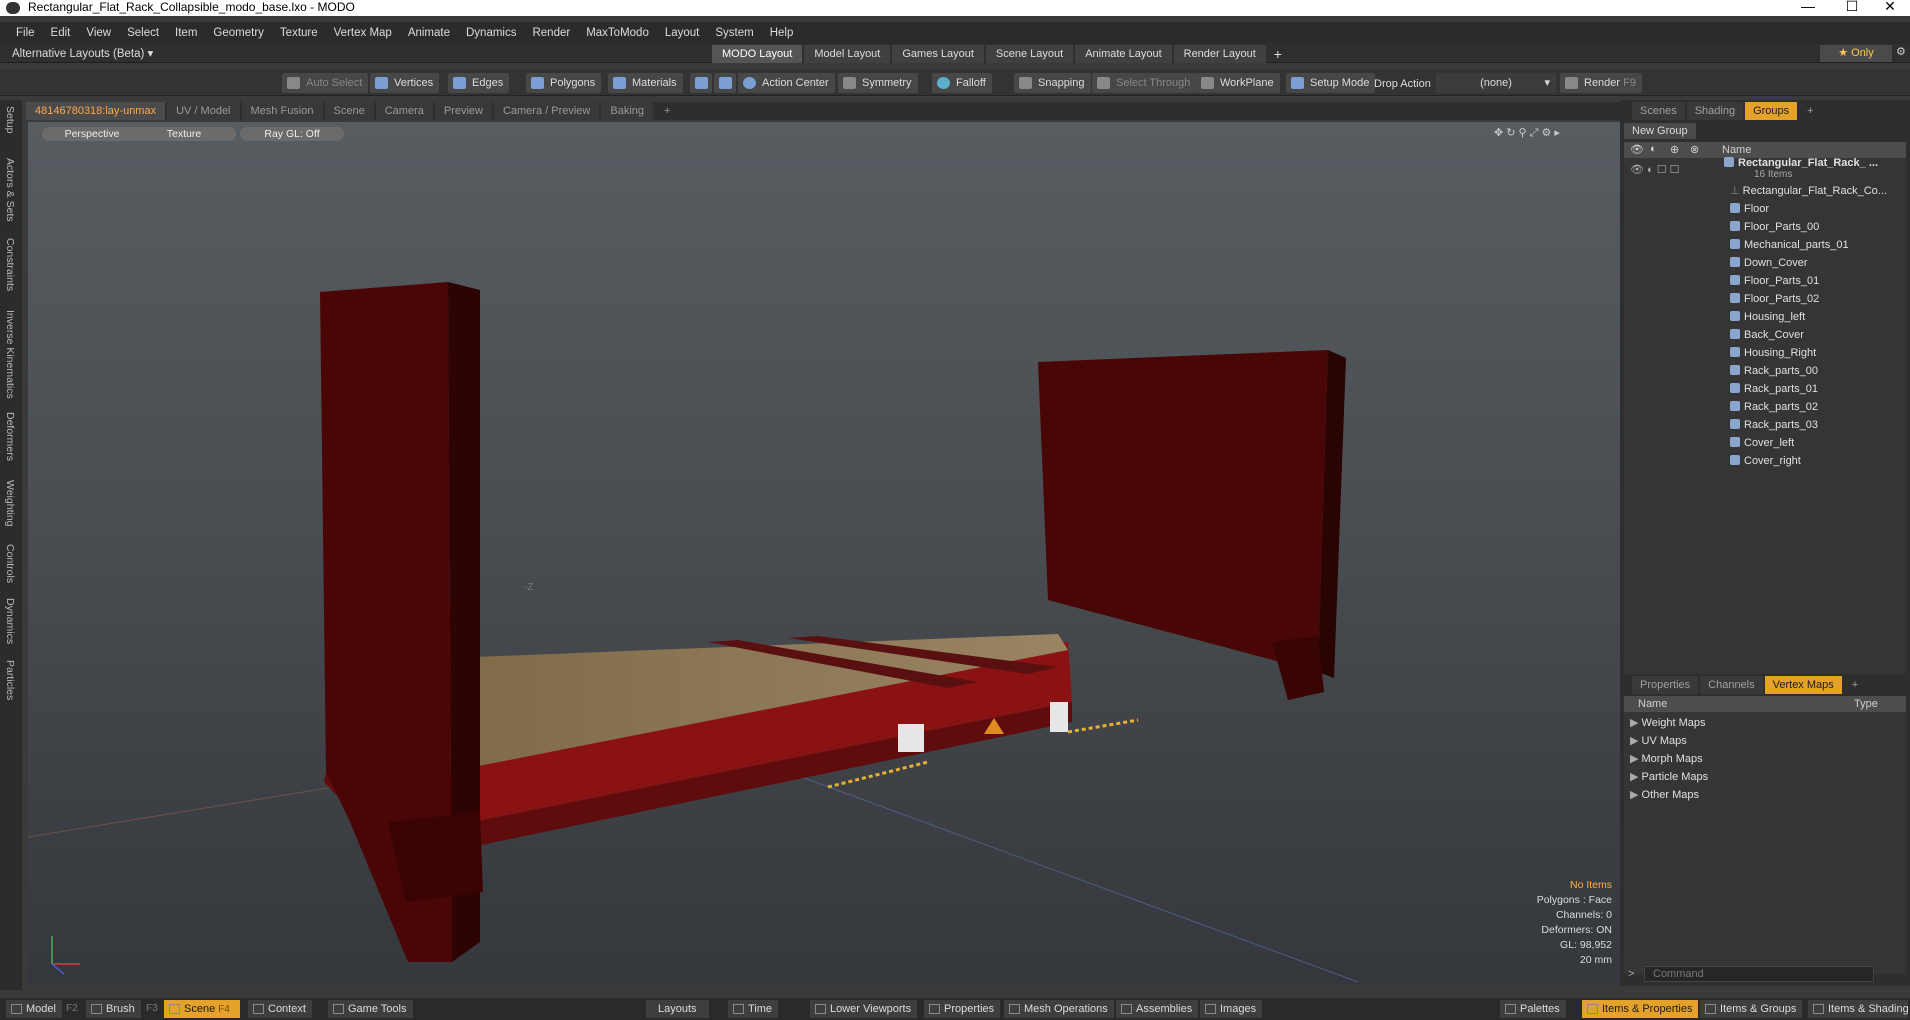 This screenshot has height=1020, width=1910. Describe the element at coordinates (1731, 685) in the screenshot. I see `tab-channels: Channels` at that location.